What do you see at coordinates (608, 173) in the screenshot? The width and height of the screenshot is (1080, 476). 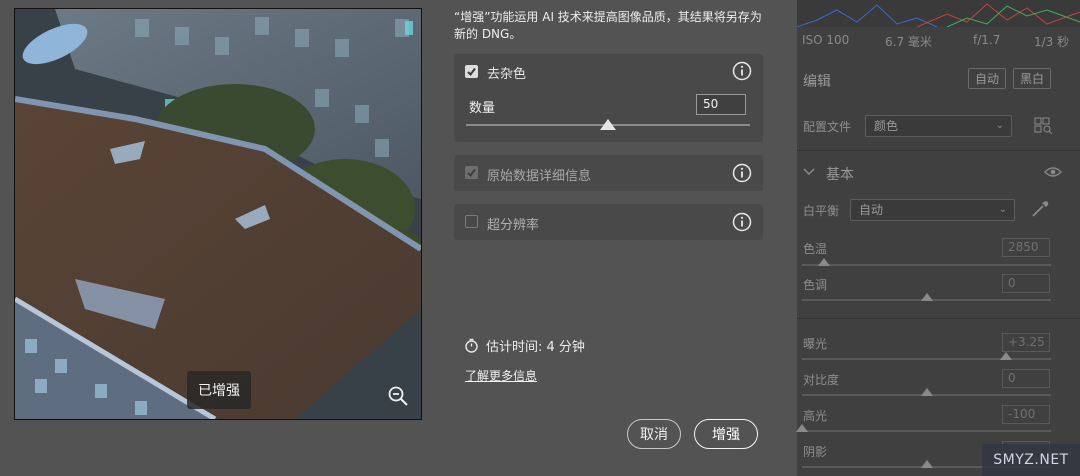 I see `raw-details-card: 原始数据详细信息` at bounding box center [608, 173].